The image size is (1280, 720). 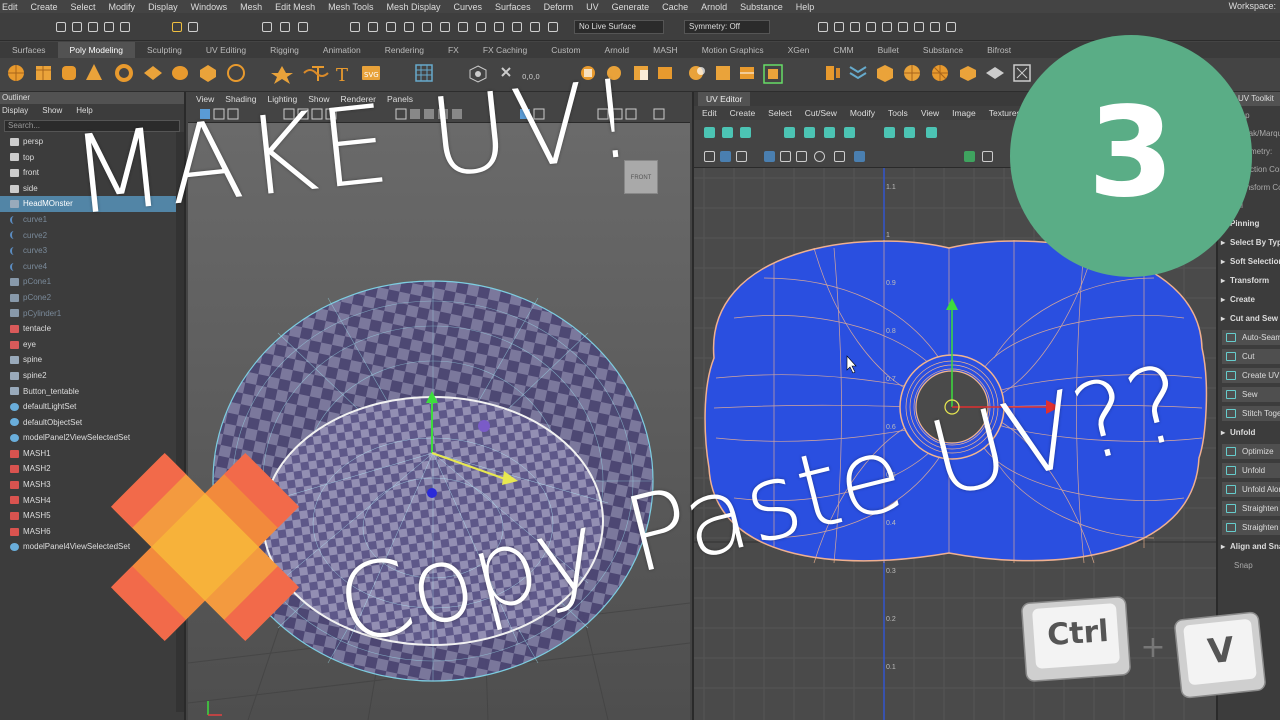 I want to click on outliner-item: MASH3, so click(x=92, y=485).